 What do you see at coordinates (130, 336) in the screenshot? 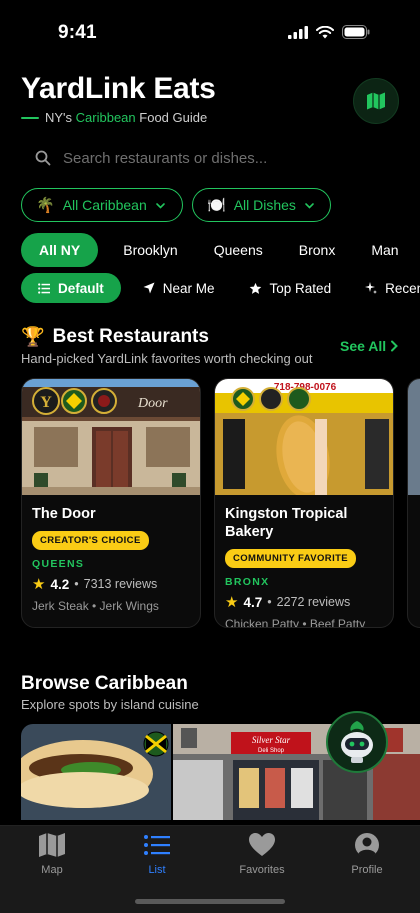
I see `best-title-text: Best Restaurants` at bounding box center [130, 336].